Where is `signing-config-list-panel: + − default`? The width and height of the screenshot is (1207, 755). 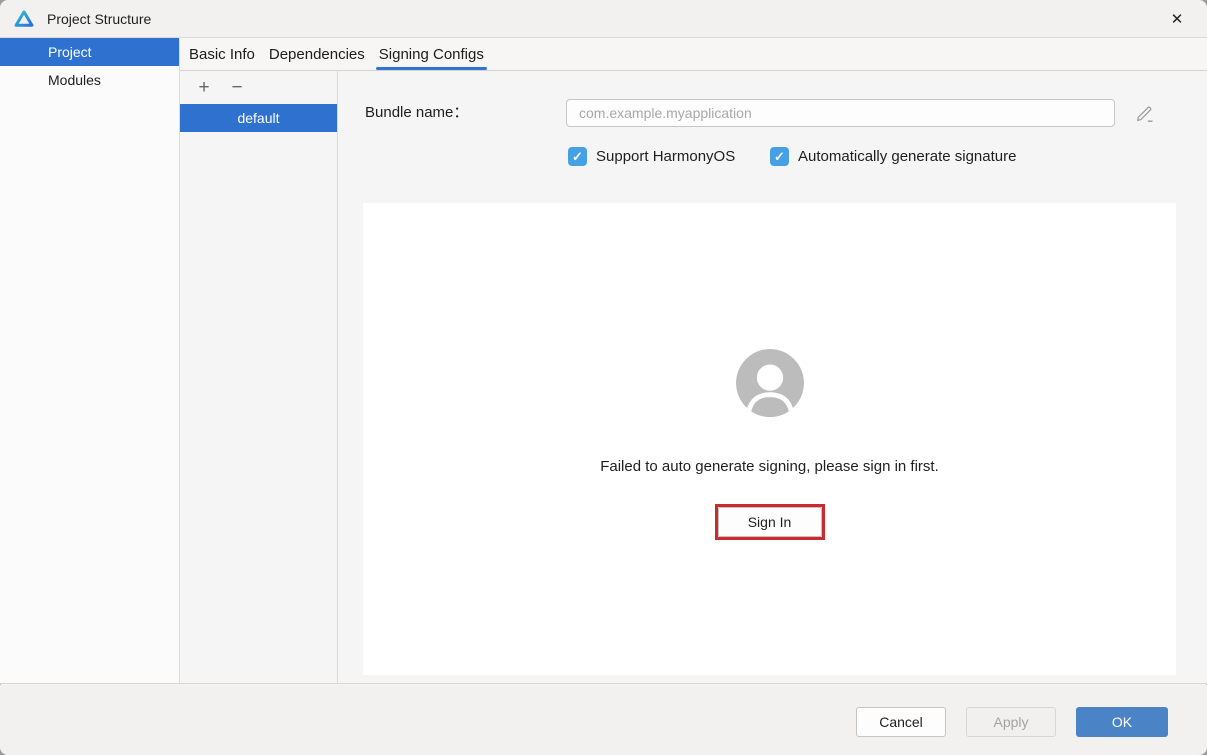
signing-config-list-panel: + − default is located at coordinates (259, 377).